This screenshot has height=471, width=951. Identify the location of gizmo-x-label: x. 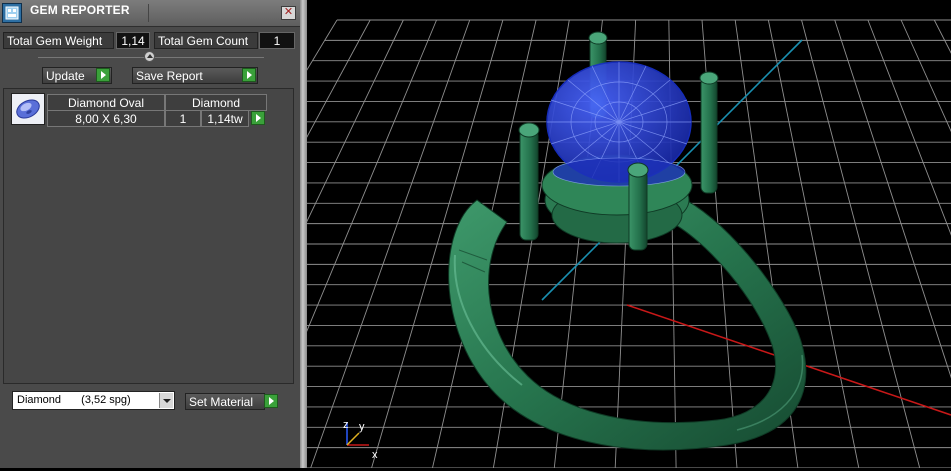
(375, 455).